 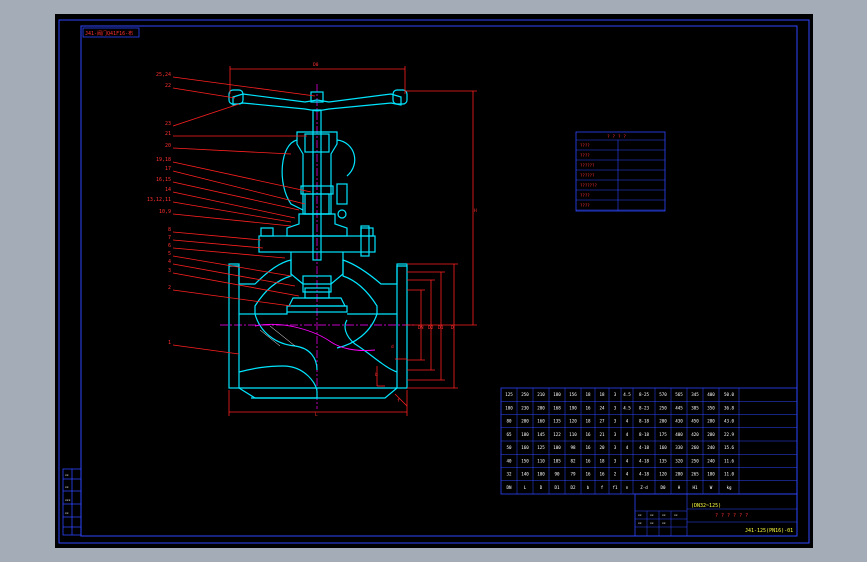 What do you see at coordinates (509, 447) in the screenshot?
I see `spec-cell: 50` at bounding box center [509, 447].